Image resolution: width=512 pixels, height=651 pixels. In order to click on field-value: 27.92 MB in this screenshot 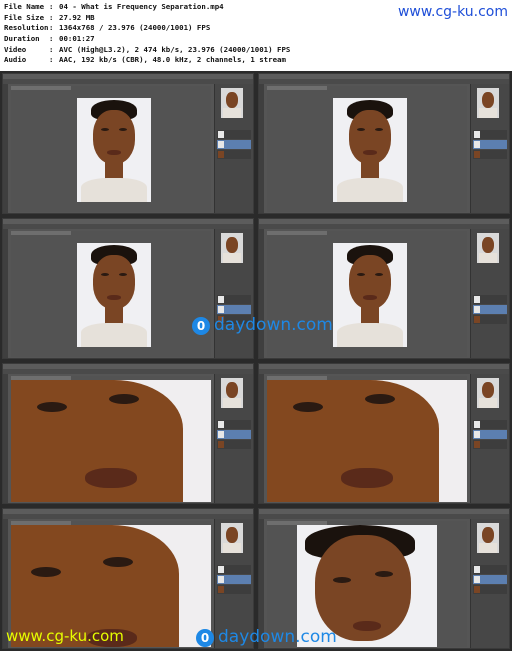, I will do `click(77, 17)`.